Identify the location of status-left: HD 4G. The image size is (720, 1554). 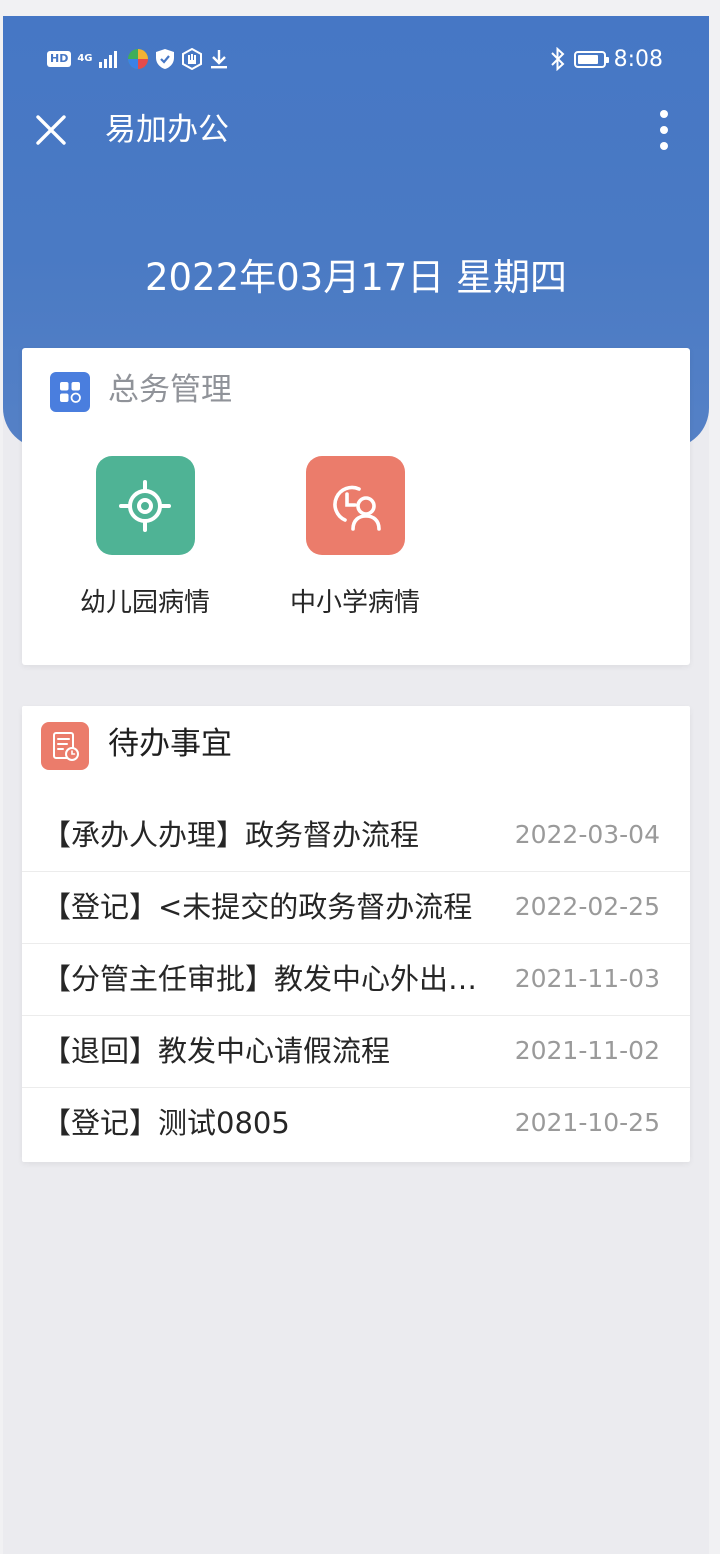
(138, 59).